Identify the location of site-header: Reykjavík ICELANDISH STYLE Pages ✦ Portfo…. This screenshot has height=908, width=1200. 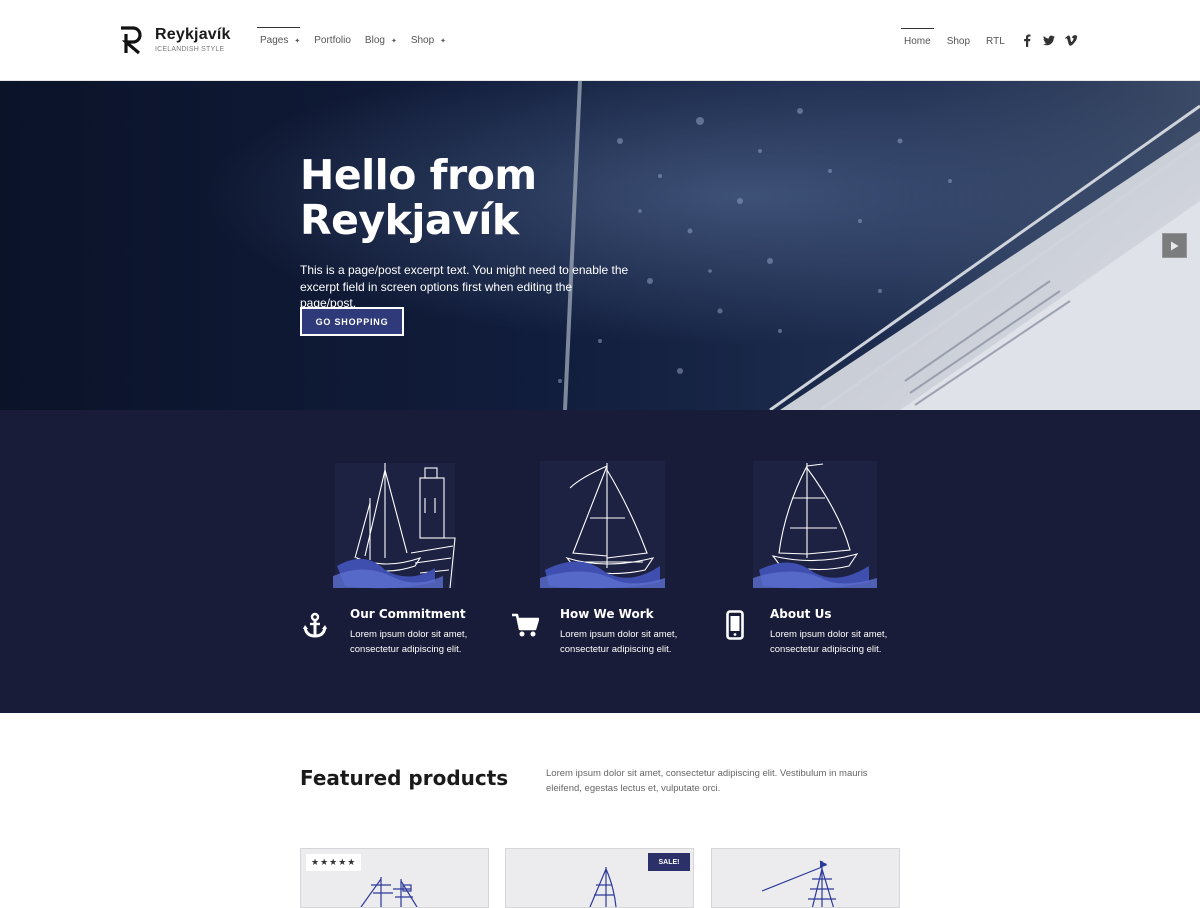
(600, 40).